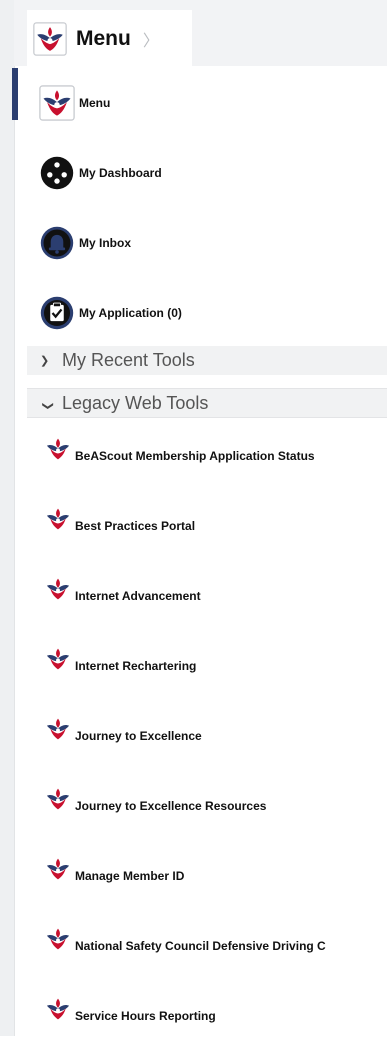  Describe the element at coordinates (207, 873) in the screenshot. I see `legacy-tool-item: Manage Member ID` at that location.